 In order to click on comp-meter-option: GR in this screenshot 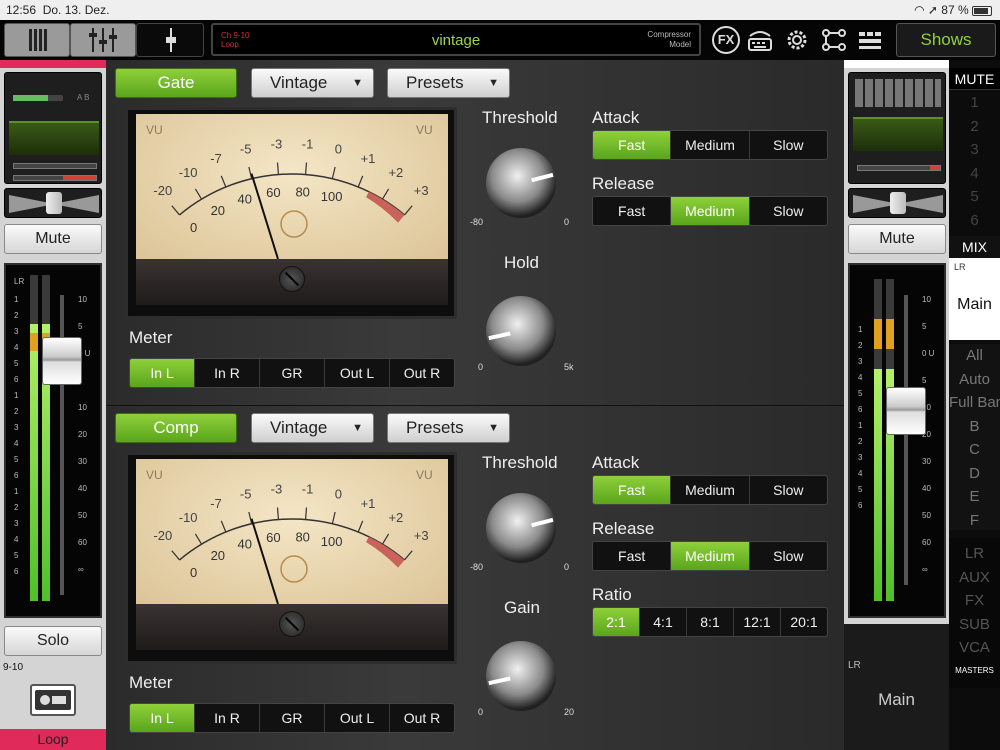, I will do `click(292, 718)`.